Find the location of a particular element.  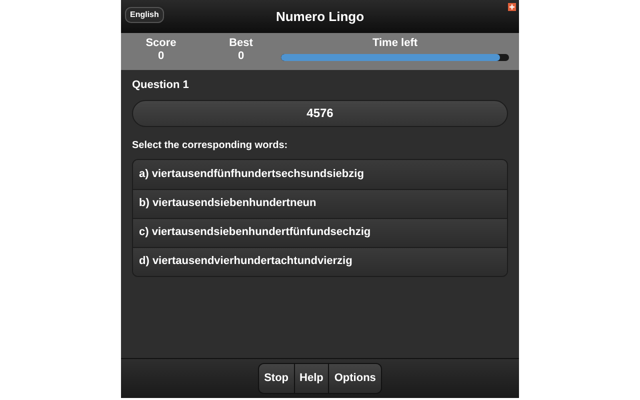

score-value: 0 is located at coordinates (161, 56).